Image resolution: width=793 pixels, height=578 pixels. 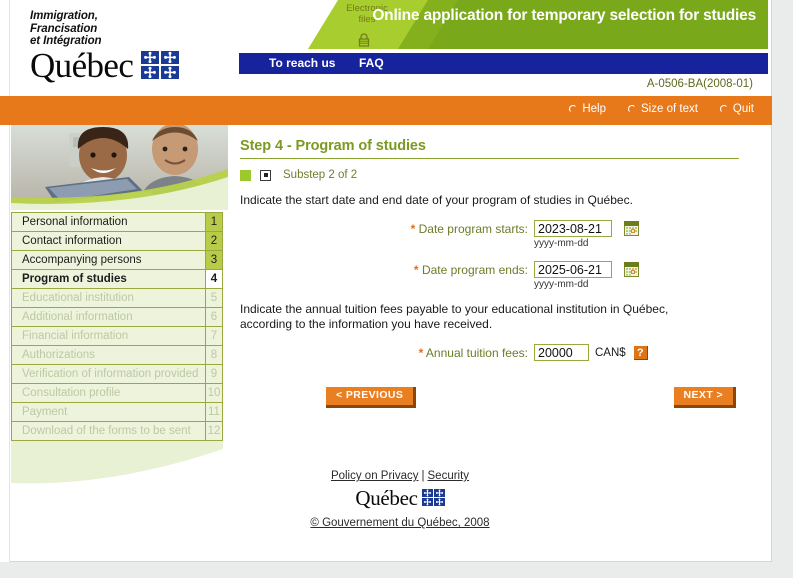 What do you see at coordinates (214, 298) in the screenshot?
I see `sidebar-step-number: 5` at bounding box center [214, 298].